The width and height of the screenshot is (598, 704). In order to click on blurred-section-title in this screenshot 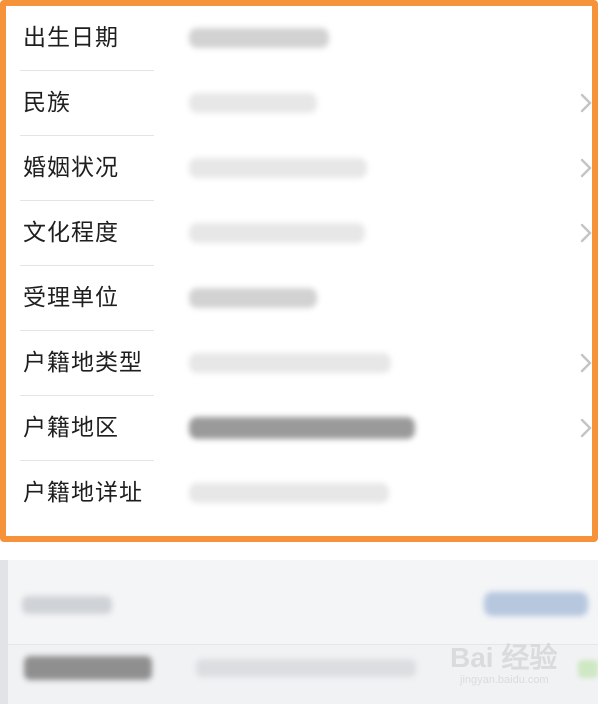, I will do `click(67, 605)`.